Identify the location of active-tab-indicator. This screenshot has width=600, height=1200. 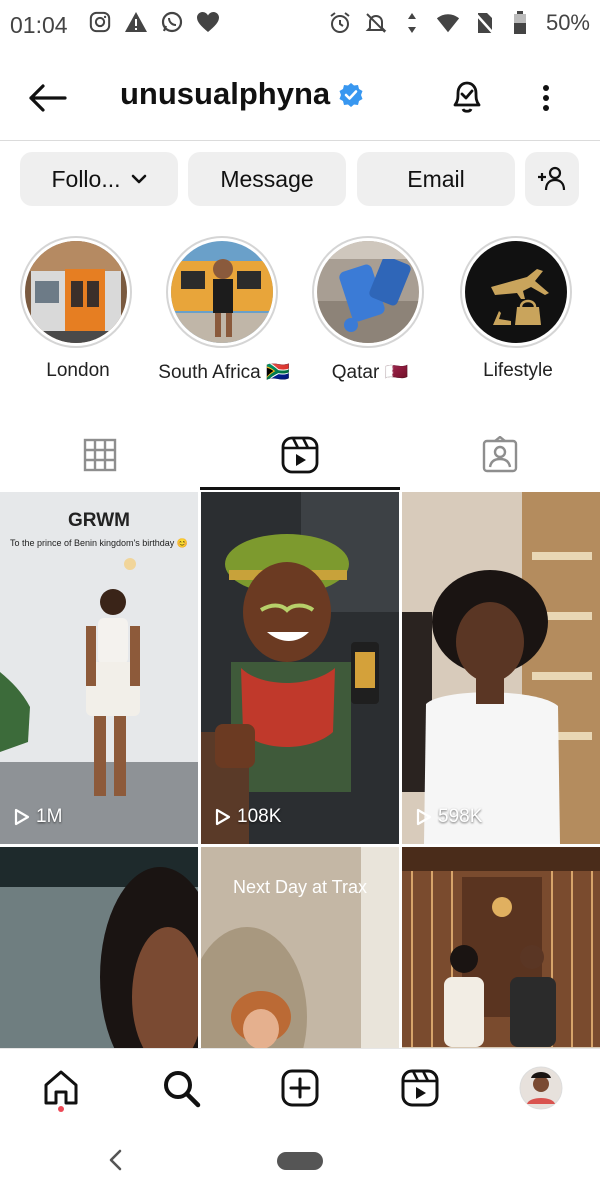
(300, 488).